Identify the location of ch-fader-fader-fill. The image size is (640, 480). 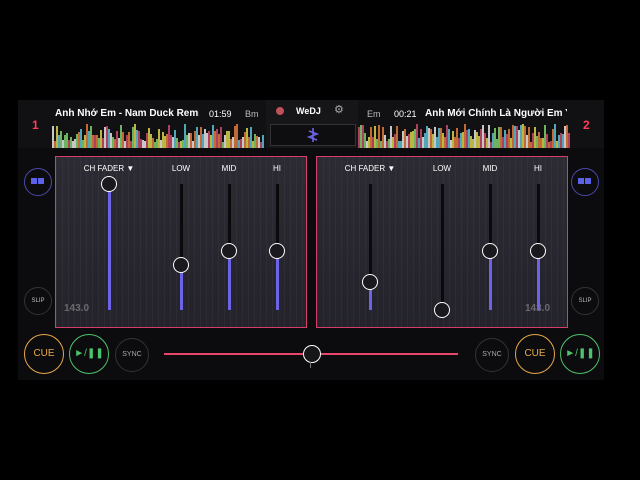
(109, 247).